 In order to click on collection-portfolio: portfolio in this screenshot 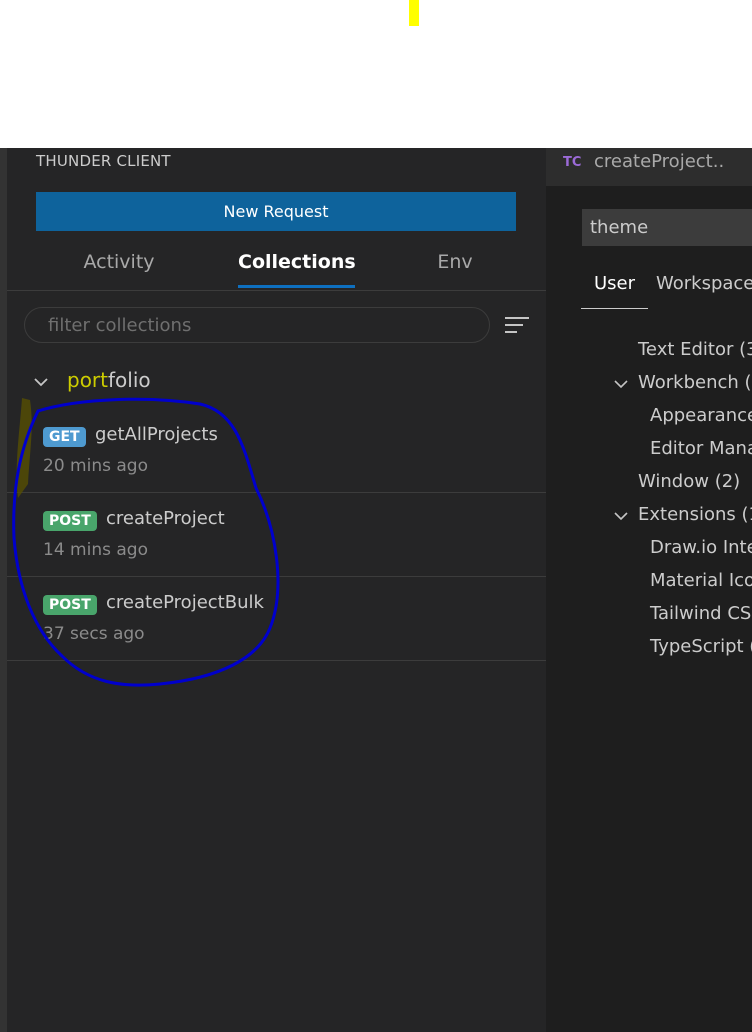, I will do `click(276, 382)`.